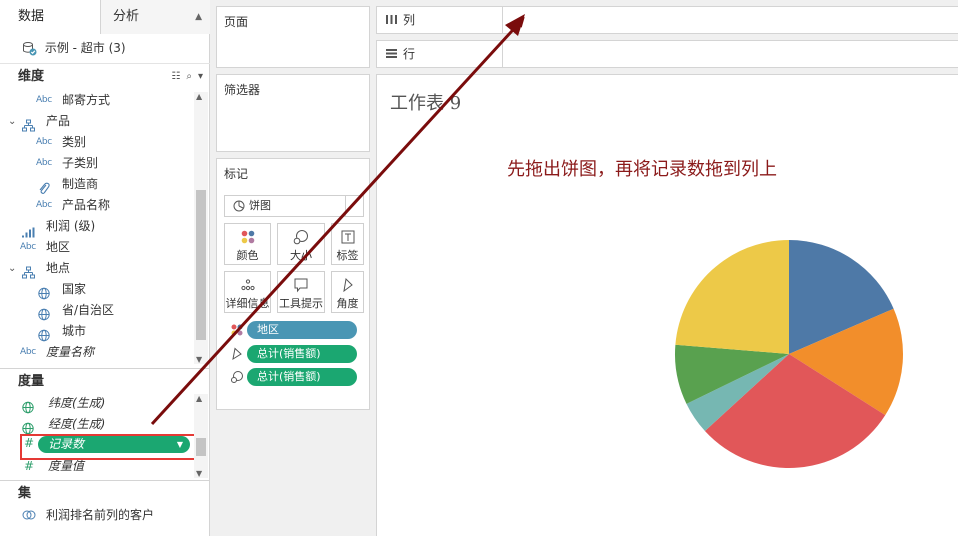 Image resolution: width=958 pixels, height=536 pixels. I want to click on field-longitude: 经度(生成), so click(97, 424).